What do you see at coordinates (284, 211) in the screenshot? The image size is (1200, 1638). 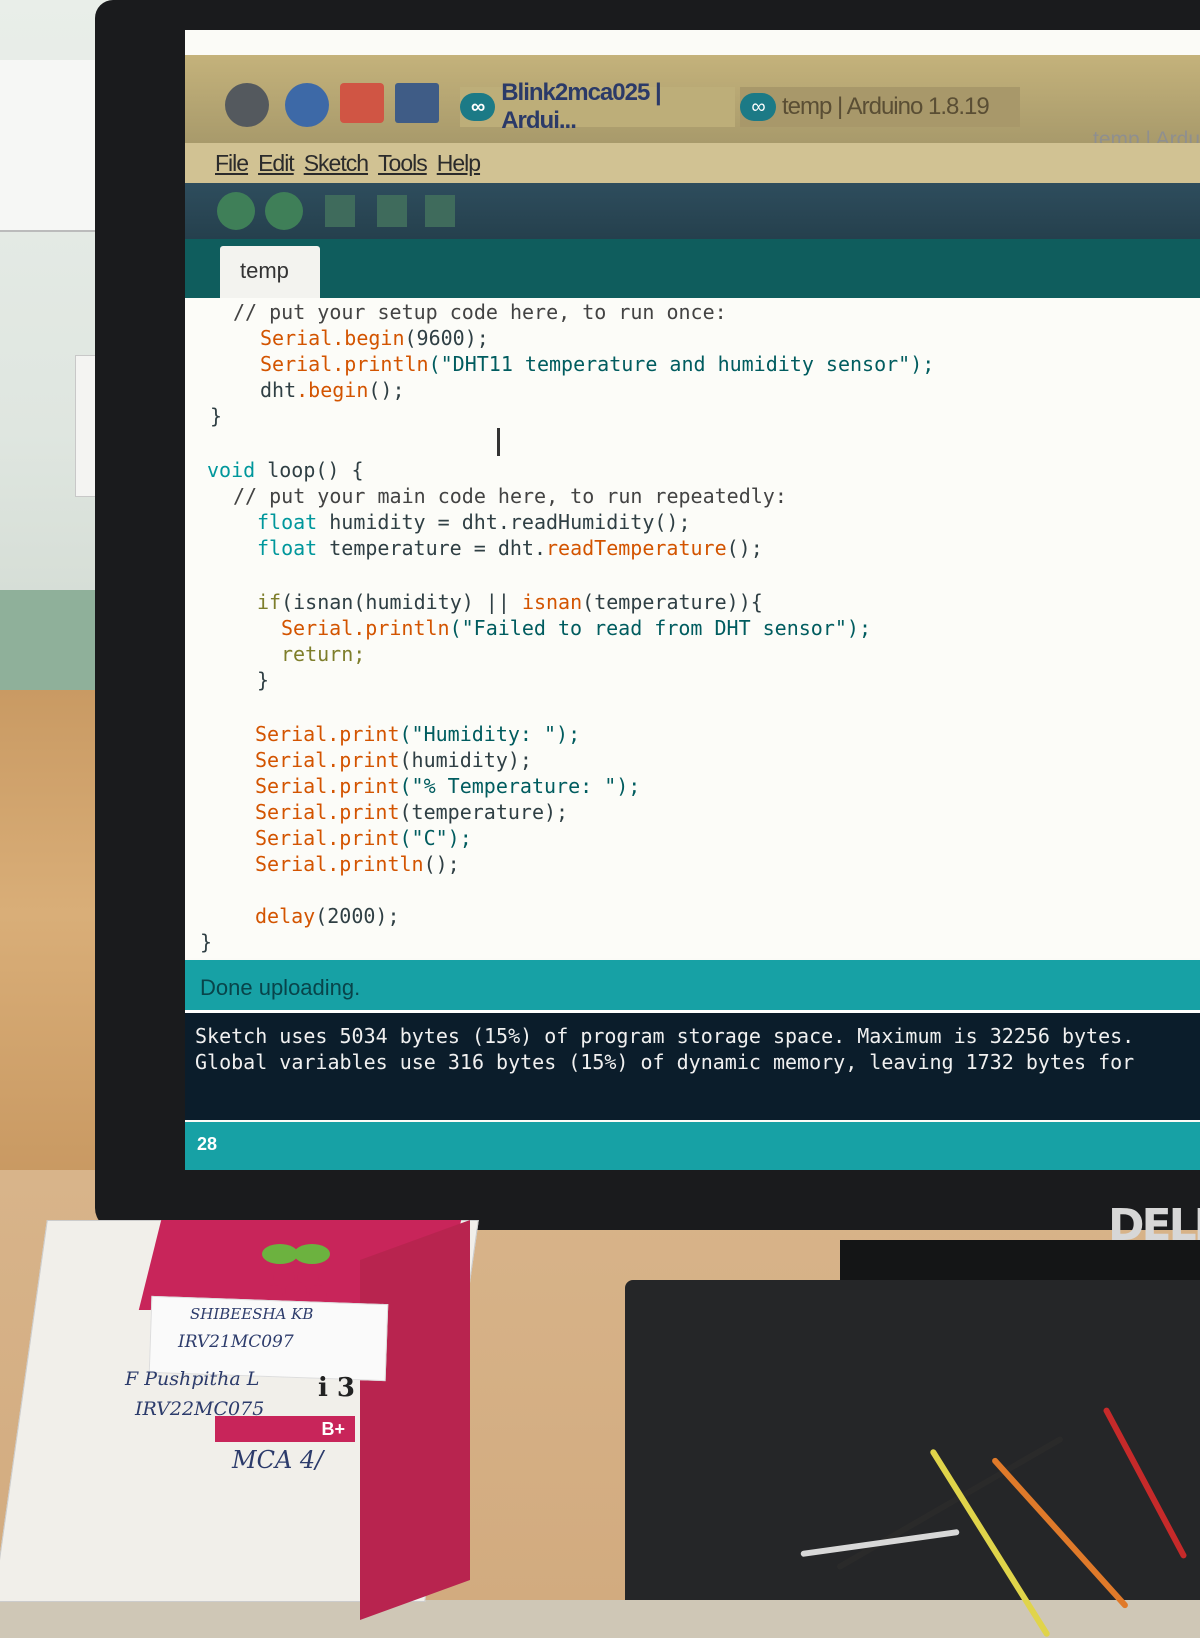 I see `upload-icon` at bounding box center [284, 211].